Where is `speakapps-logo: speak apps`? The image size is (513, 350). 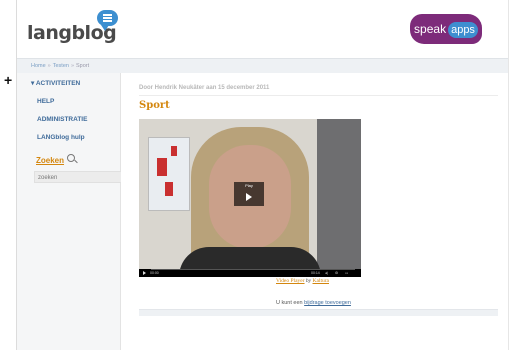 speakapps-logo: speak apps is located at coordinates (446, 29).